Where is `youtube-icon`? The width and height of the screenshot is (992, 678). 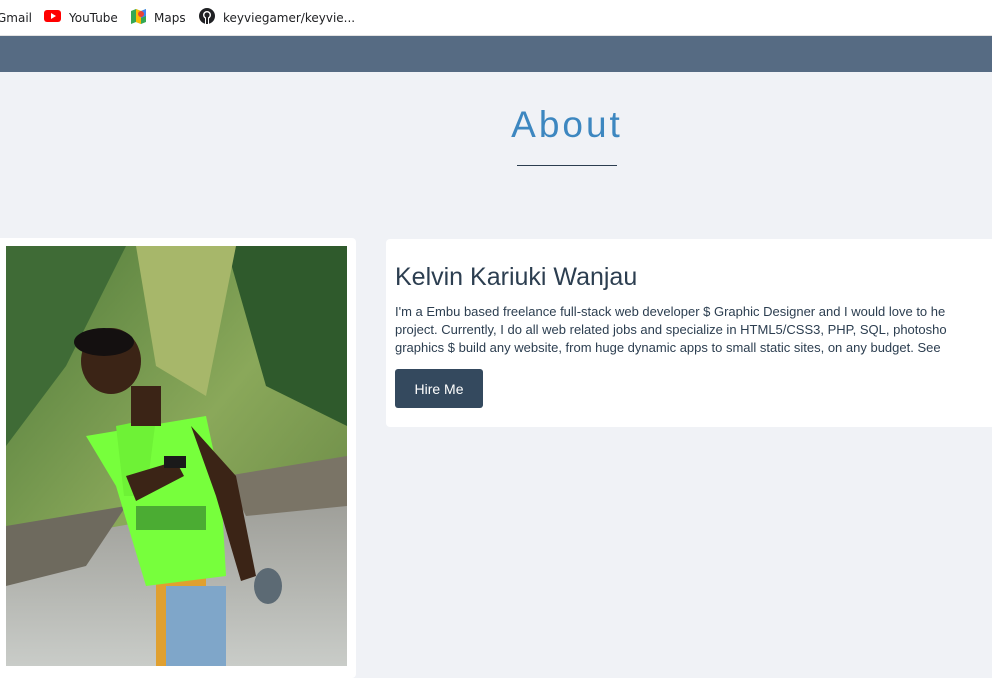 youtube-icon is located at coordinates (52, 17).